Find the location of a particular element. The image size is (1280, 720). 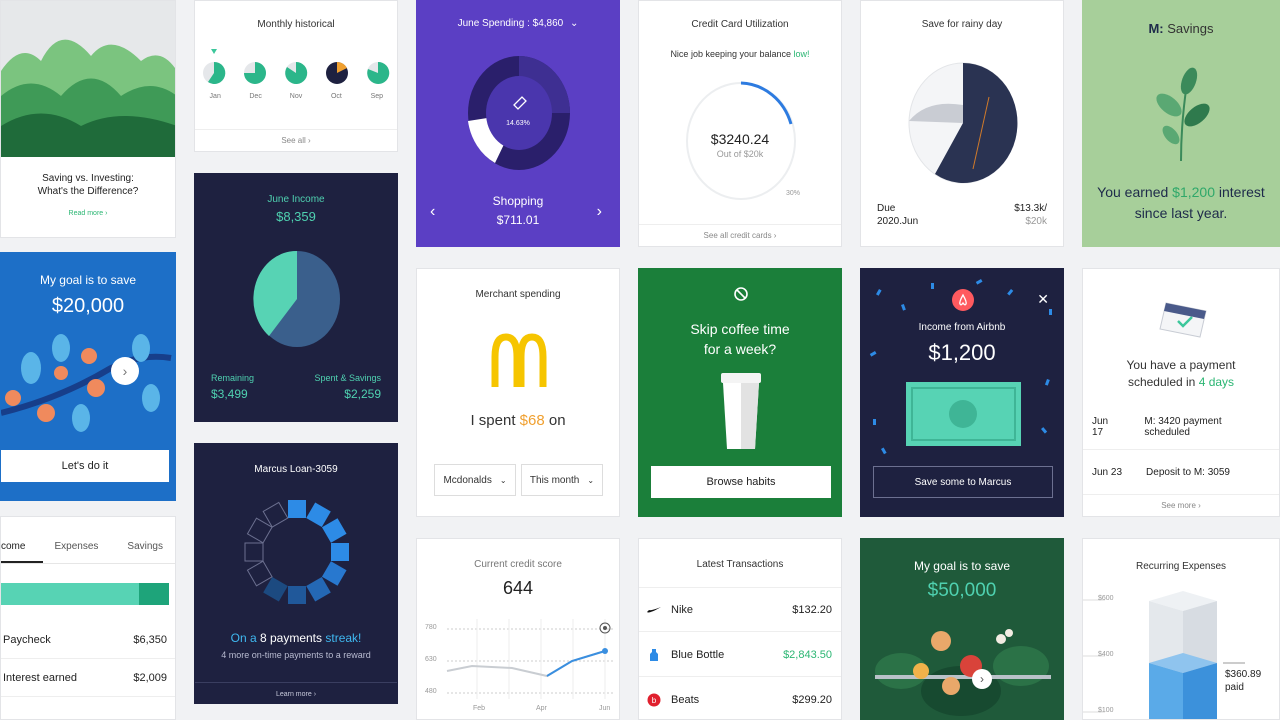

goal2-line: My goal is to save is located at coordinates (962, 566).